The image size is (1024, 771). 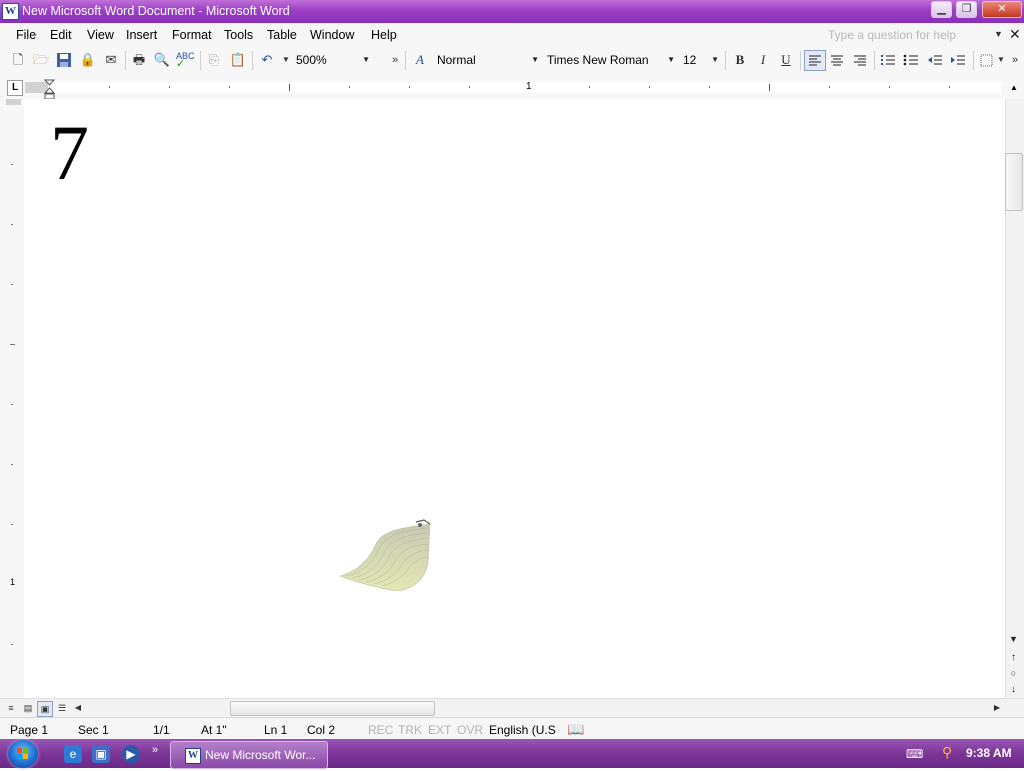 I want to click on select-browse-object-icon: ○, so click(x=1013, y=673).